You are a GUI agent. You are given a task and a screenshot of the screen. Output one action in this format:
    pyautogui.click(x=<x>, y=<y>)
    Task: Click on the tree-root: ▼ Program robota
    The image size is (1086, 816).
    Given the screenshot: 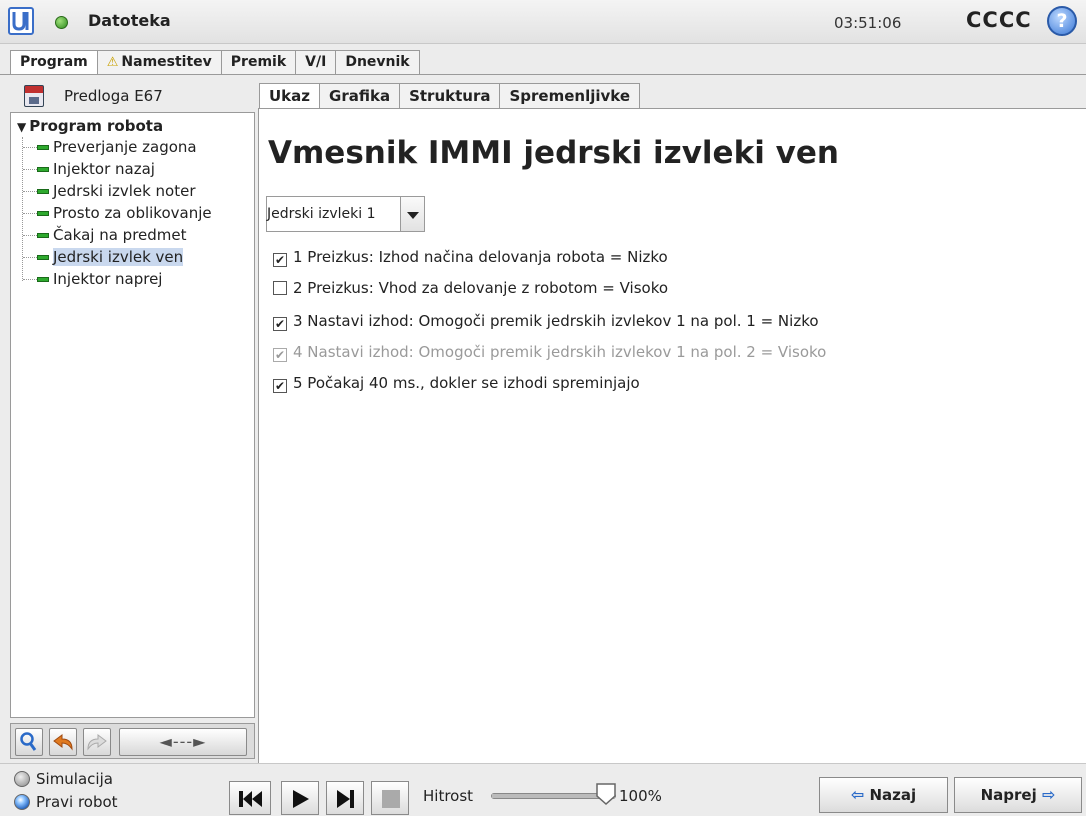 What is the action you would take?
    pyautogui.click(x=90, y=126)
    